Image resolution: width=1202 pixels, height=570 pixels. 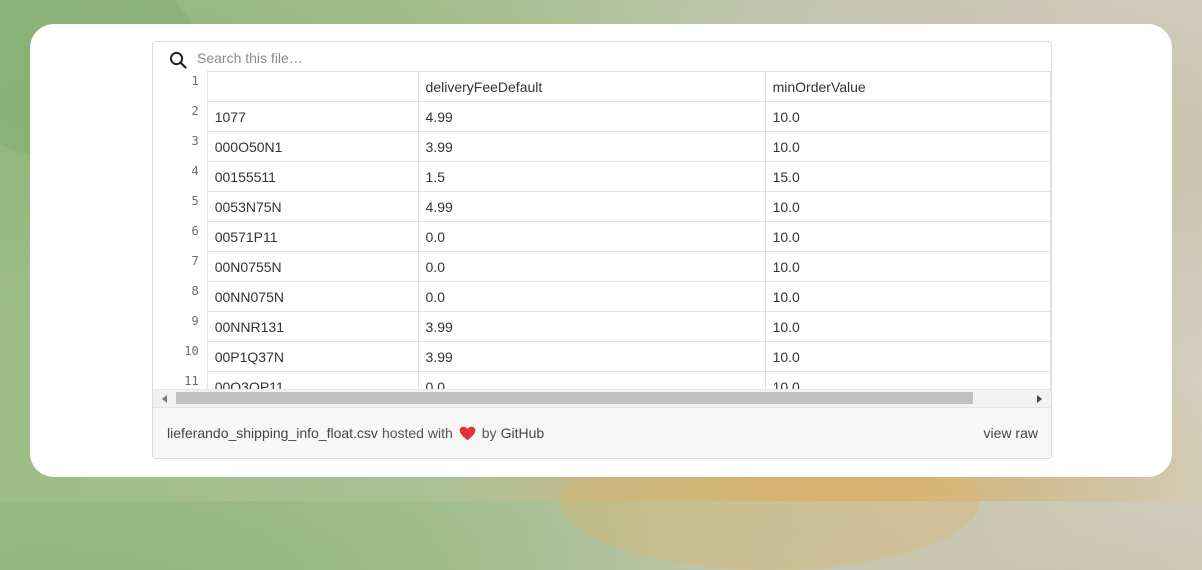 What do you see at coordinates (574, 398) in the screenshot?
I see `scrollbar-thumb` at bounding box center [574, 398].